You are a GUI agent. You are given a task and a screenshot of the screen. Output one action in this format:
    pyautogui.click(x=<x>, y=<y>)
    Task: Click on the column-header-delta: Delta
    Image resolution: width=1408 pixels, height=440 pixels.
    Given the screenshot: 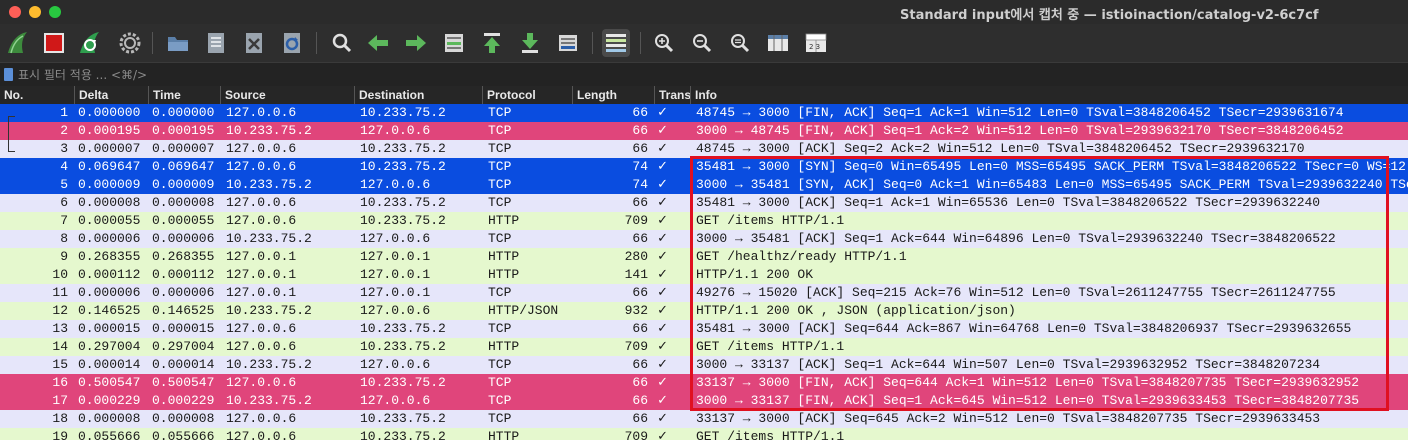 What is the action you would take?
    pyautogui.click(x=111, y=95)
    